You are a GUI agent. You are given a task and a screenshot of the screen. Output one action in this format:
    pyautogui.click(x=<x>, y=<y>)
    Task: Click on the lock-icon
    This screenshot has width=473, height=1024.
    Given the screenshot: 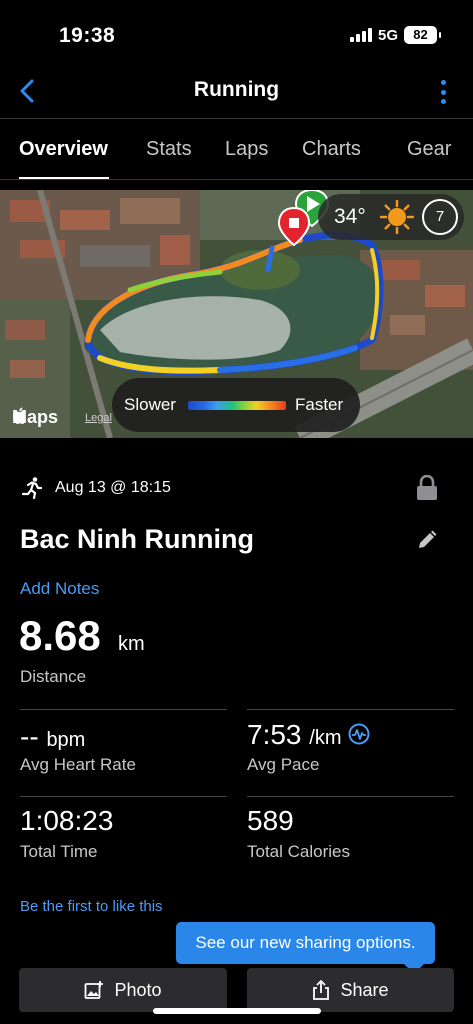 What is the action you would take?
    pyautogui.click(x=427, y=488)
    